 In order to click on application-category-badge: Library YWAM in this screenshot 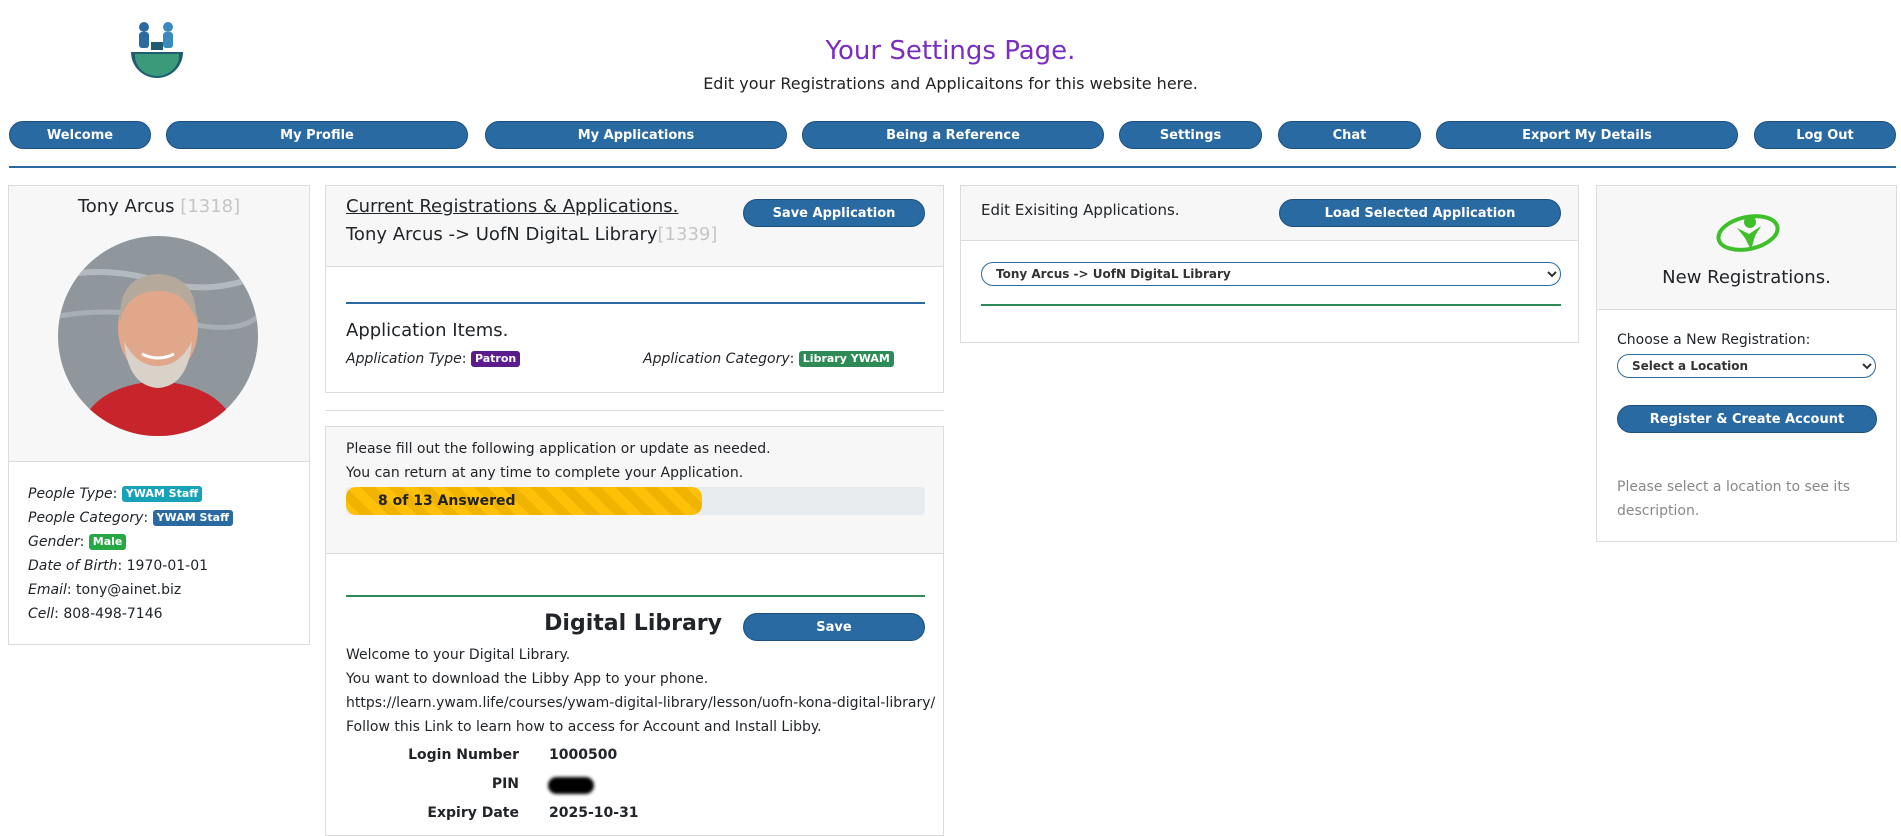, I will do `click(846, 359)`.